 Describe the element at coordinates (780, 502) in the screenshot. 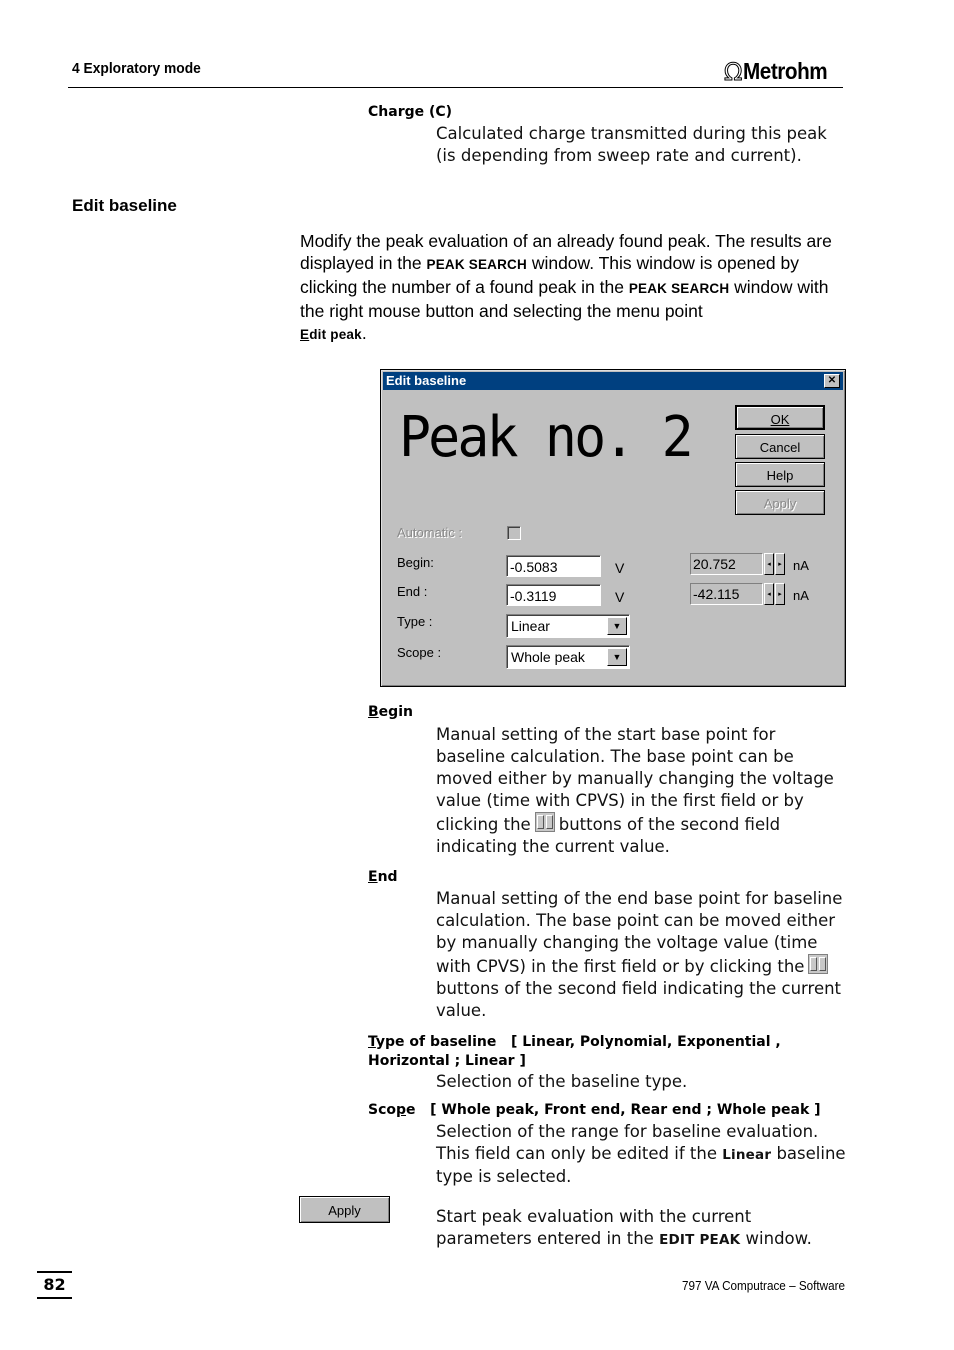

I see `apply-button: Apply` at that location.